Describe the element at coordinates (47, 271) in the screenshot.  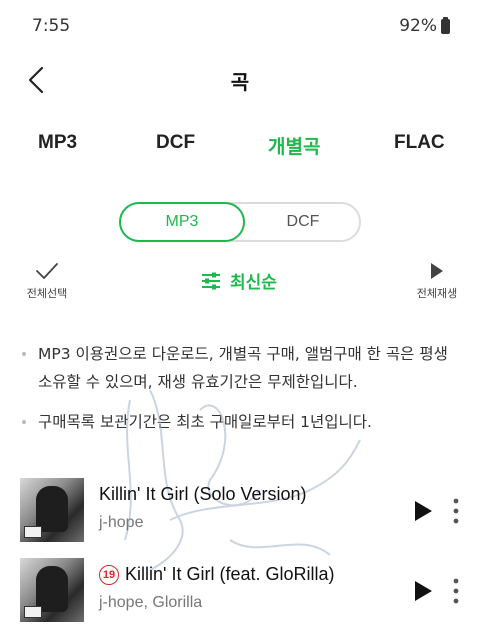
I see `checkmark-icon` at that location.